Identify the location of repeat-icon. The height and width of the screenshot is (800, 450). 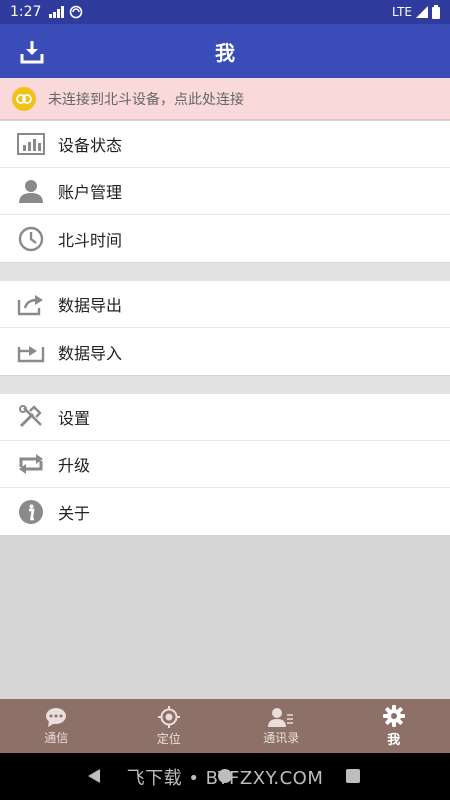
(31, 464).